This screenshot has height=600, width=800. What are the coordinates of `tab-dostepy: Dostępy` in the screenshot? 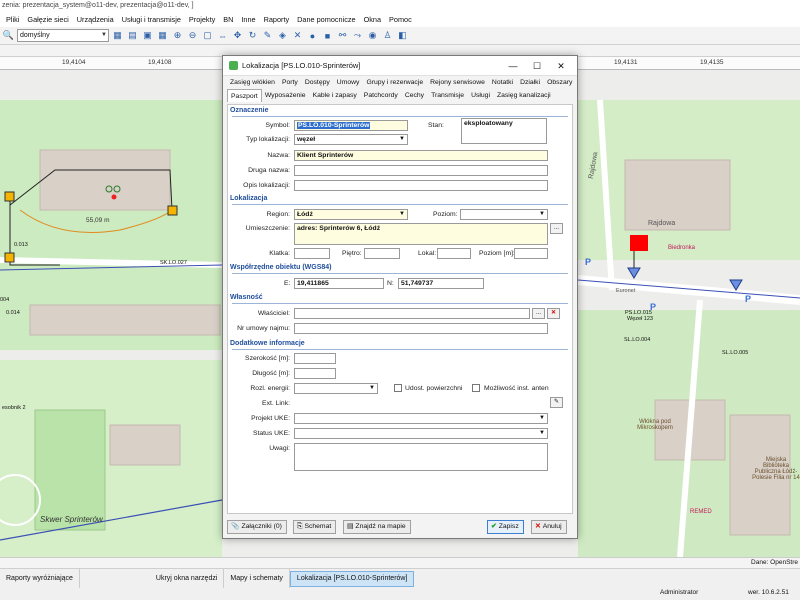 It's located at (318, 82).